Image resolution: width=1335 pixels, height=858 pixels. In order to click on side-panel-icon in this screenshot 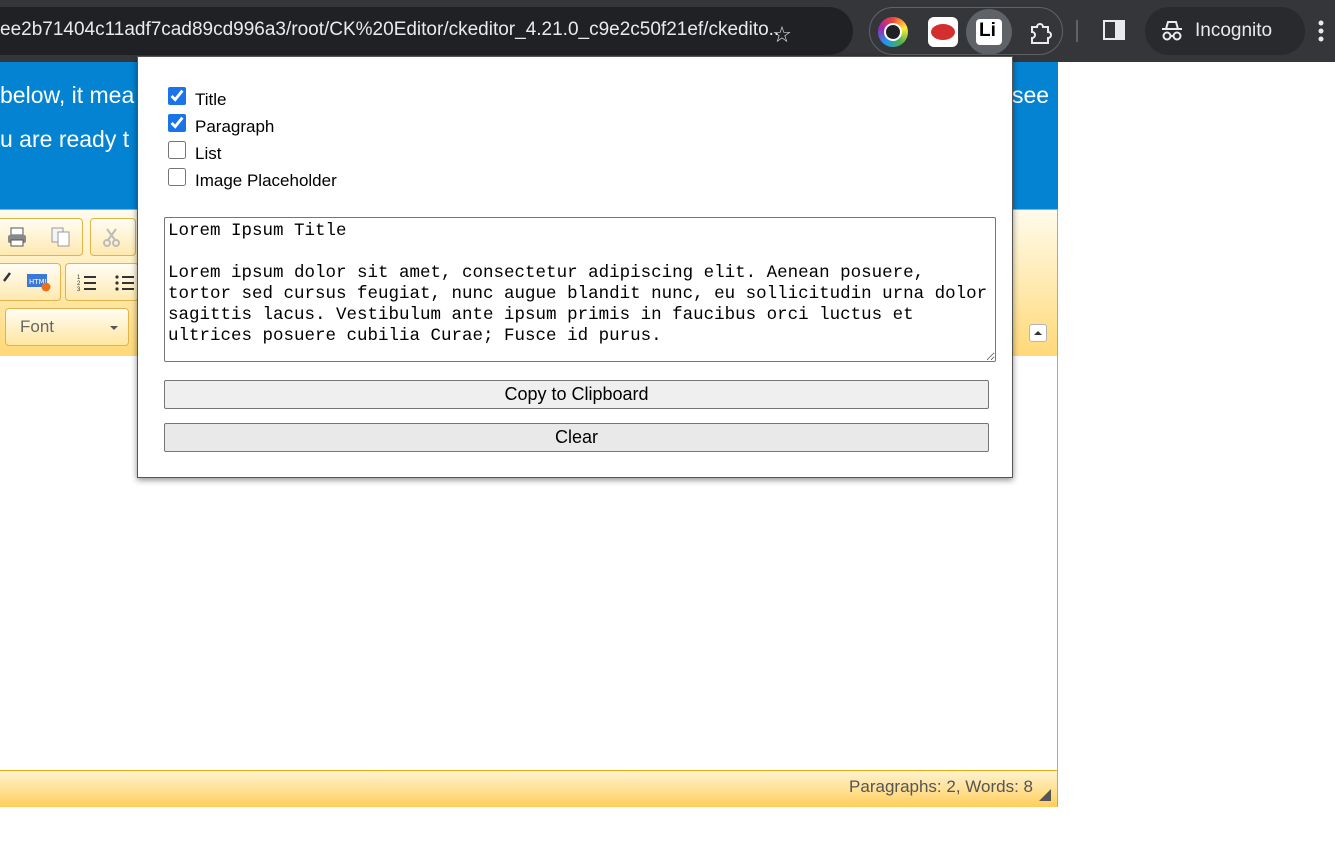, I will do `click(1114, 30)`.